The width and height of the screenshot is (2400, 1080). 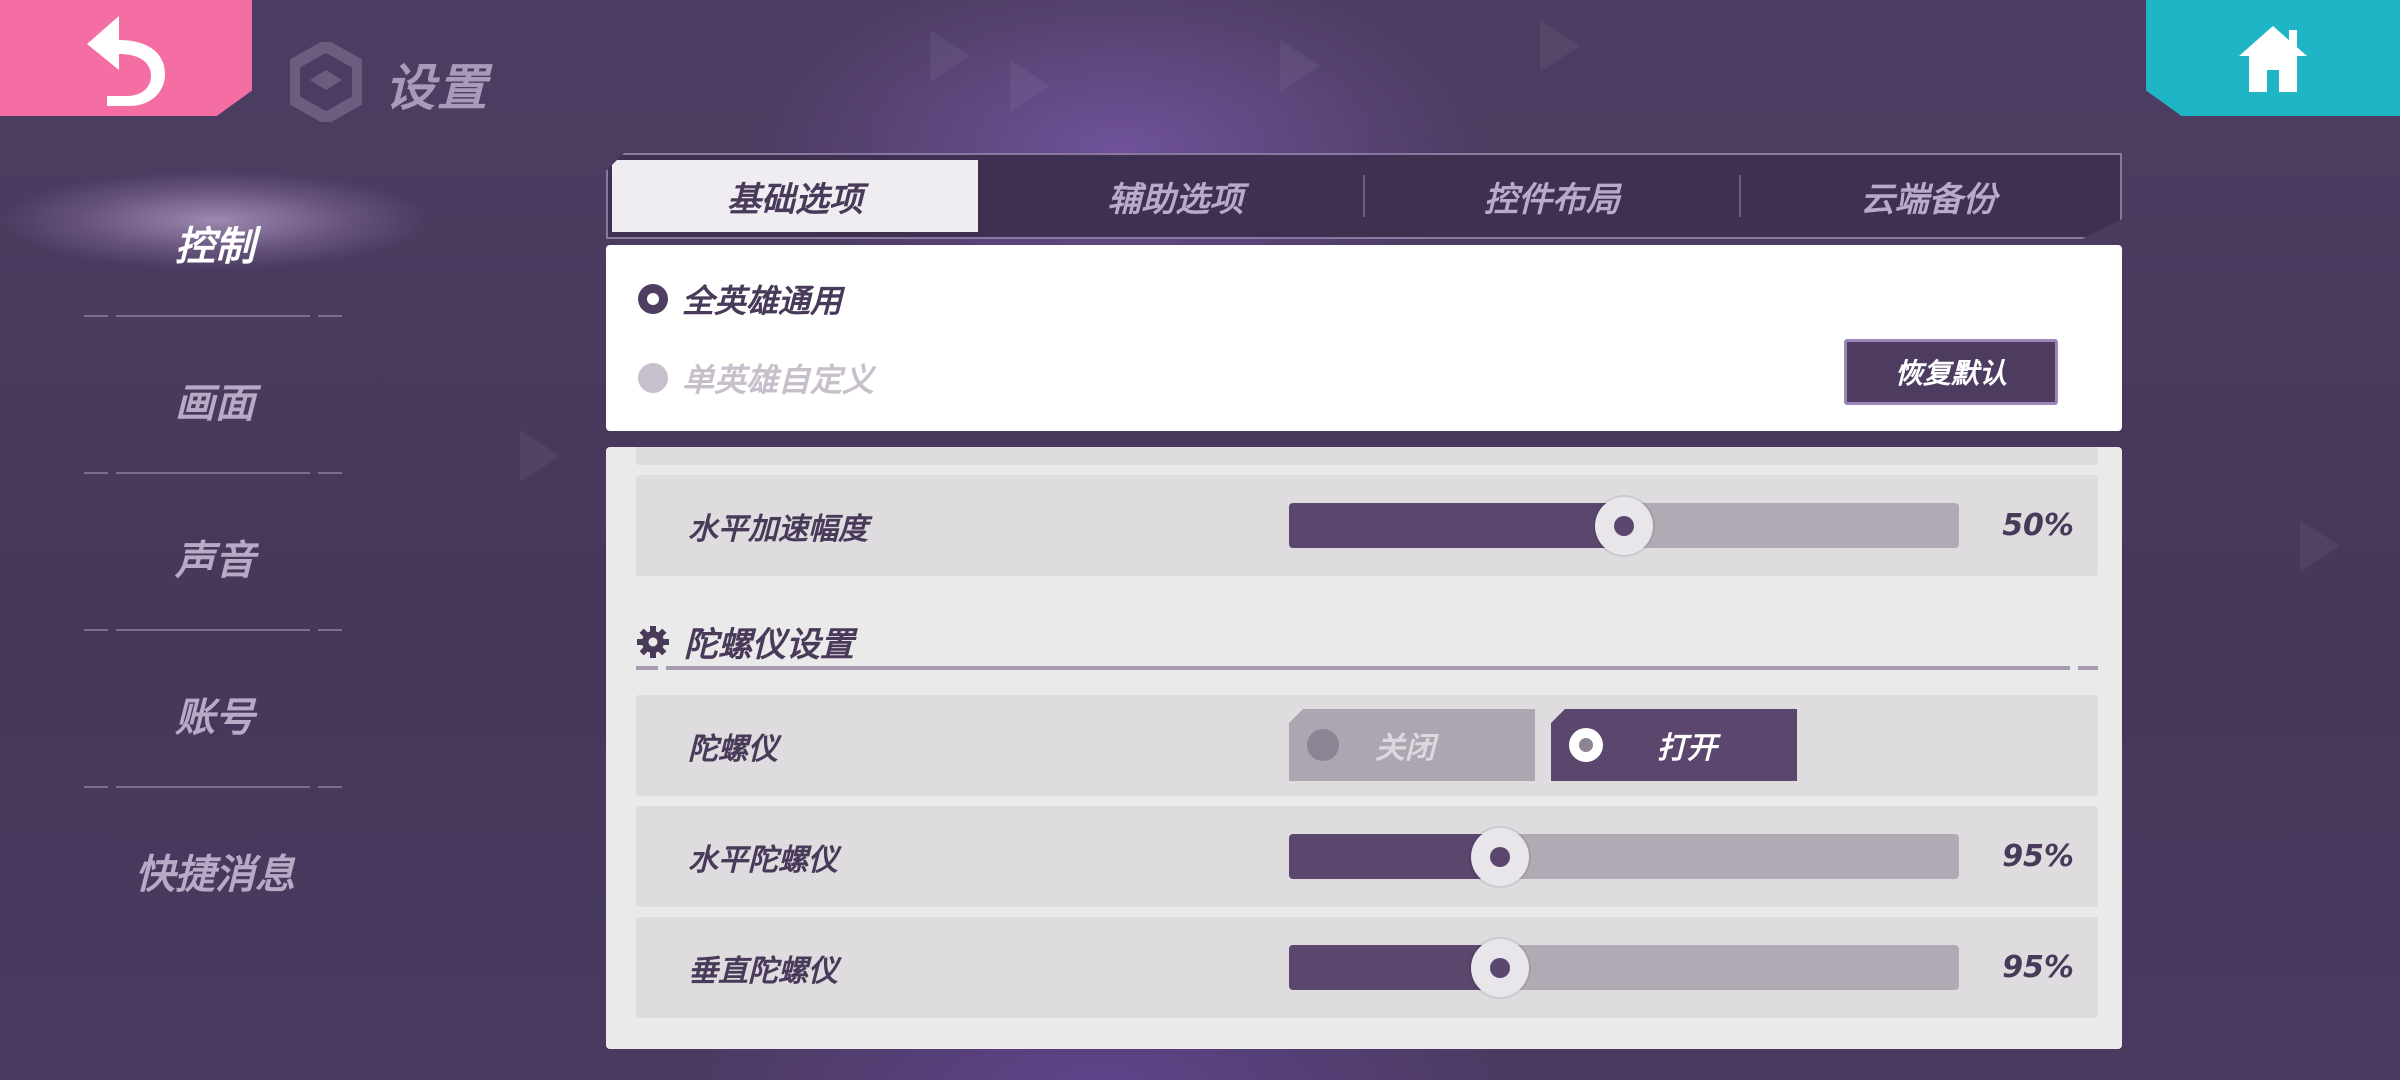 I want to click on tab-cloud-backup: 云端备份, so click(x=1928, y=196).